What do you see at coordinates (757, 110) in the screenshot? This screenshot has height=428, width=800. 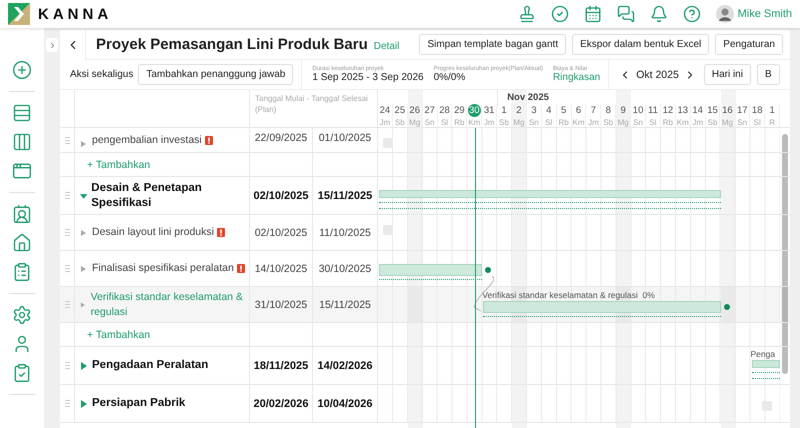 I see `day-number: 18` at bounding box center [757, 110].